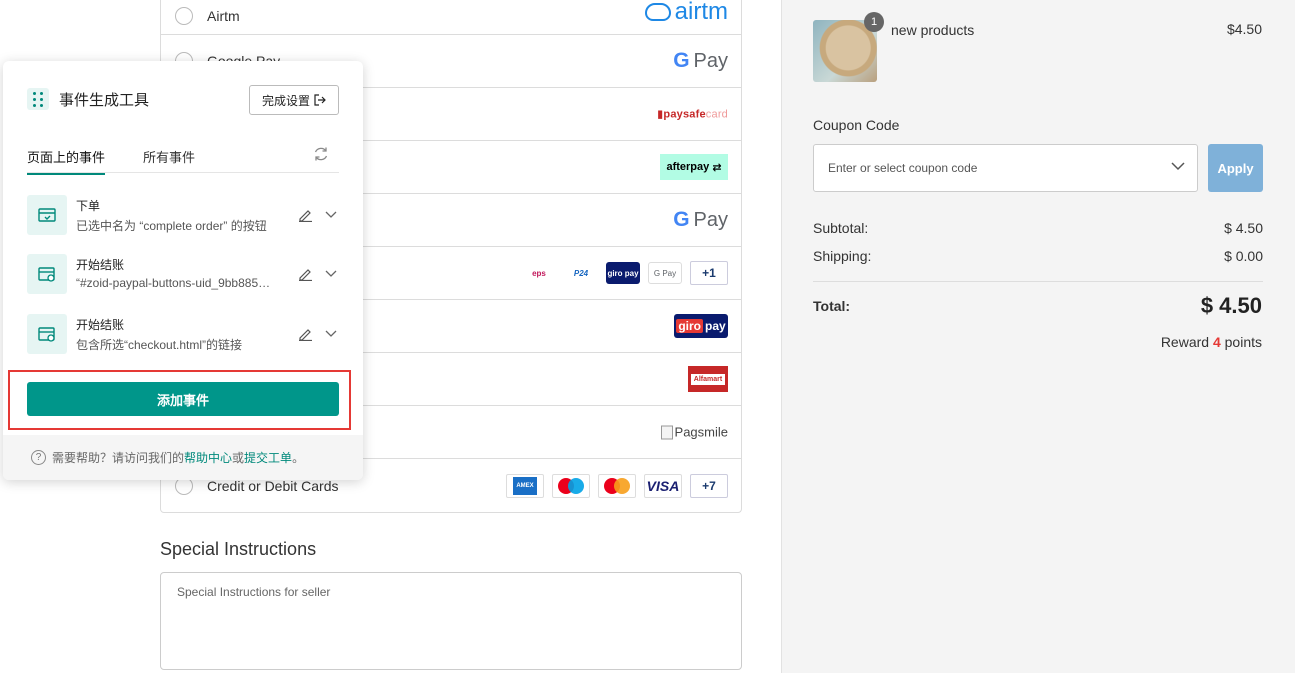 The width and height of the screenshot is (1295, 673). I want to click on event-description: 已选中名为 “complete order” 的按钮, so click(171, 226).